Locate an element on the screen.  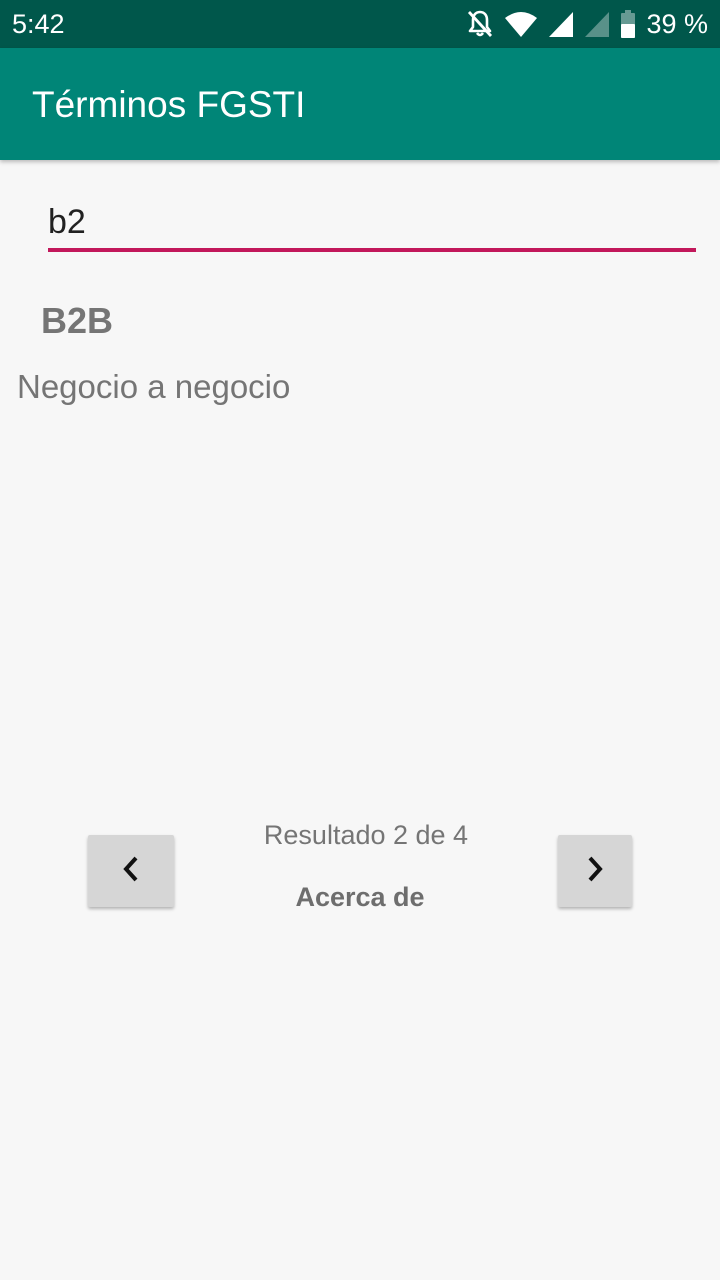
result-counter: Resultado 2 de 4 is located at coordinates (366, 835).